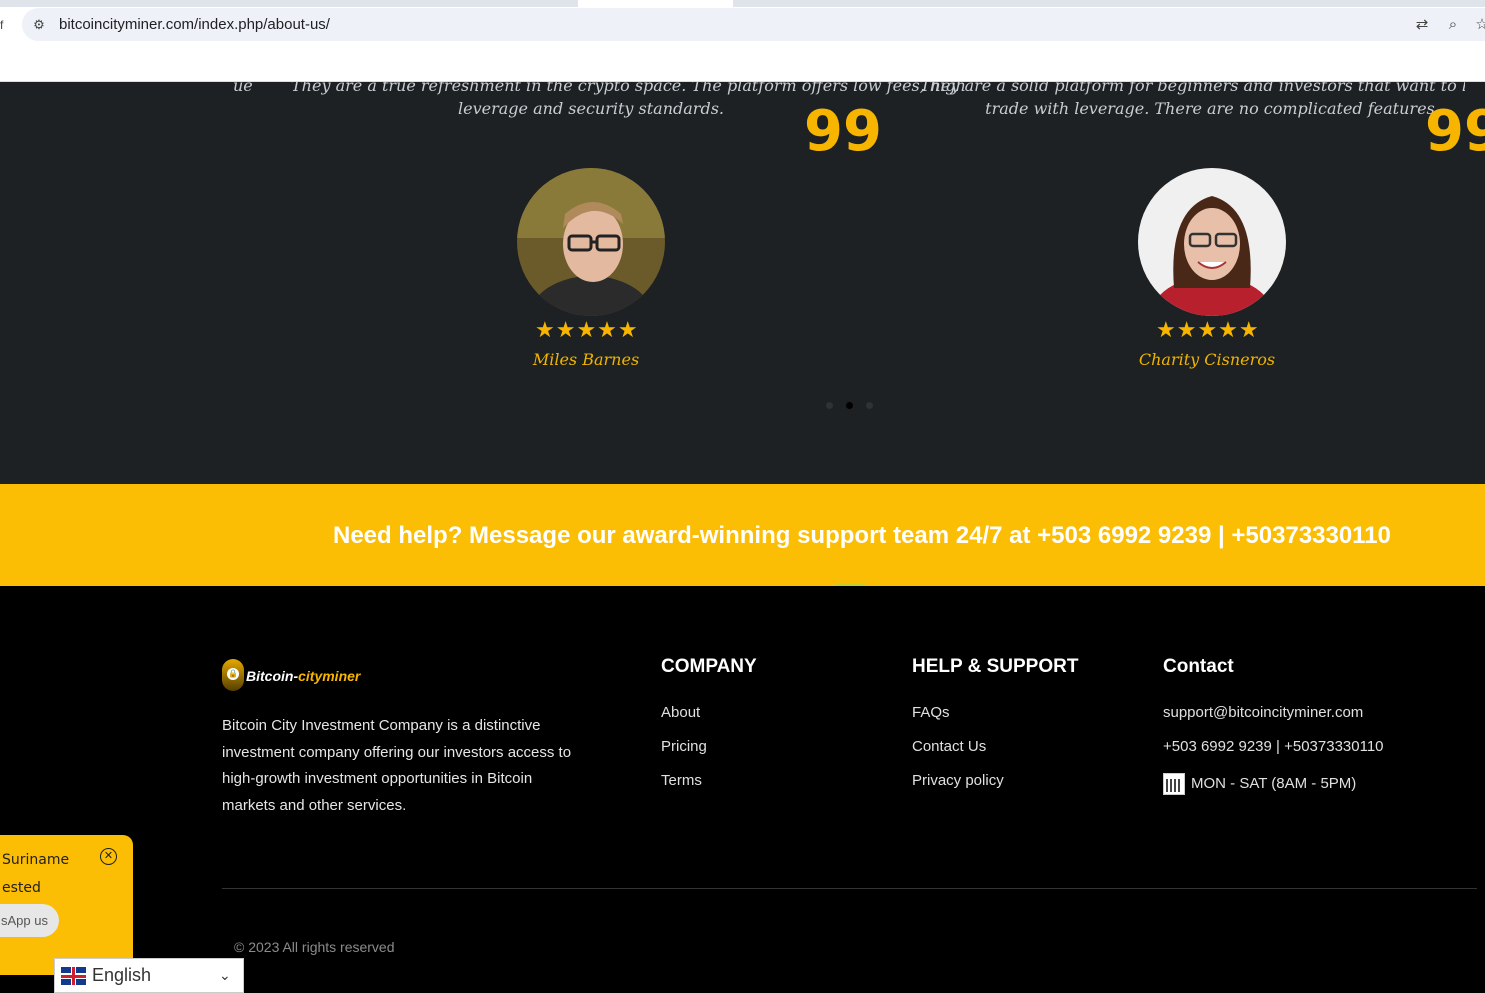 Image resolution: width=1485 pixels, height=993 pixels. What do you see at coordinates (1174, 784) in the screenshot?
I see `calendar-icon` at bounding box center [1174, 784].